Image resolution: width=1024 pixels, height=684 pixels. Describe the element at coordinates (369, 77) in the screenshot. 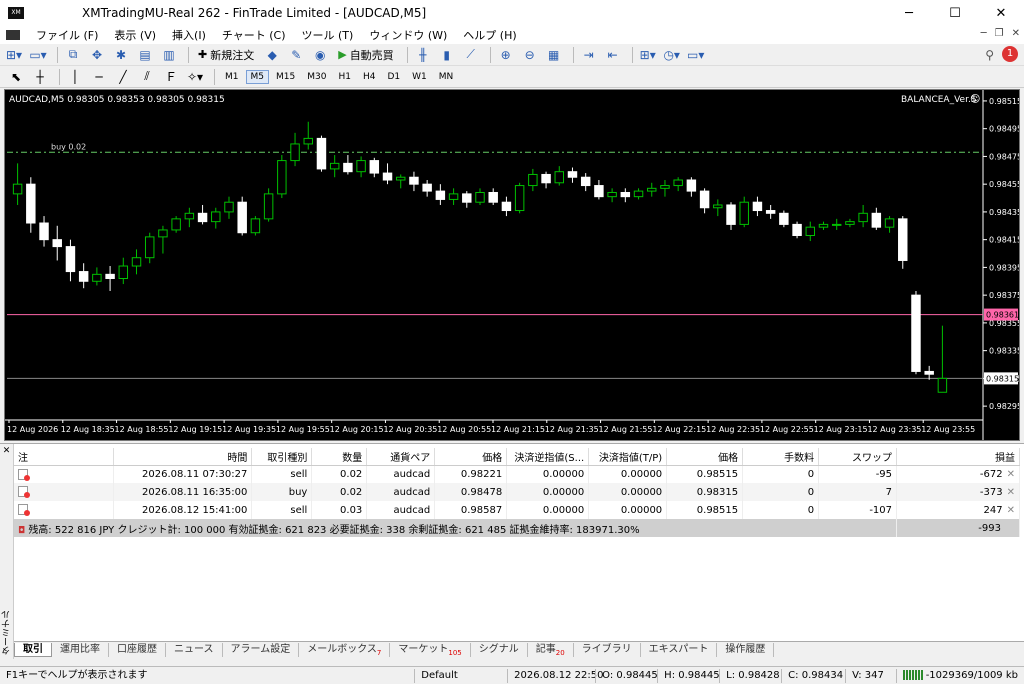

I see `timeframe-h4: H4` at that location.